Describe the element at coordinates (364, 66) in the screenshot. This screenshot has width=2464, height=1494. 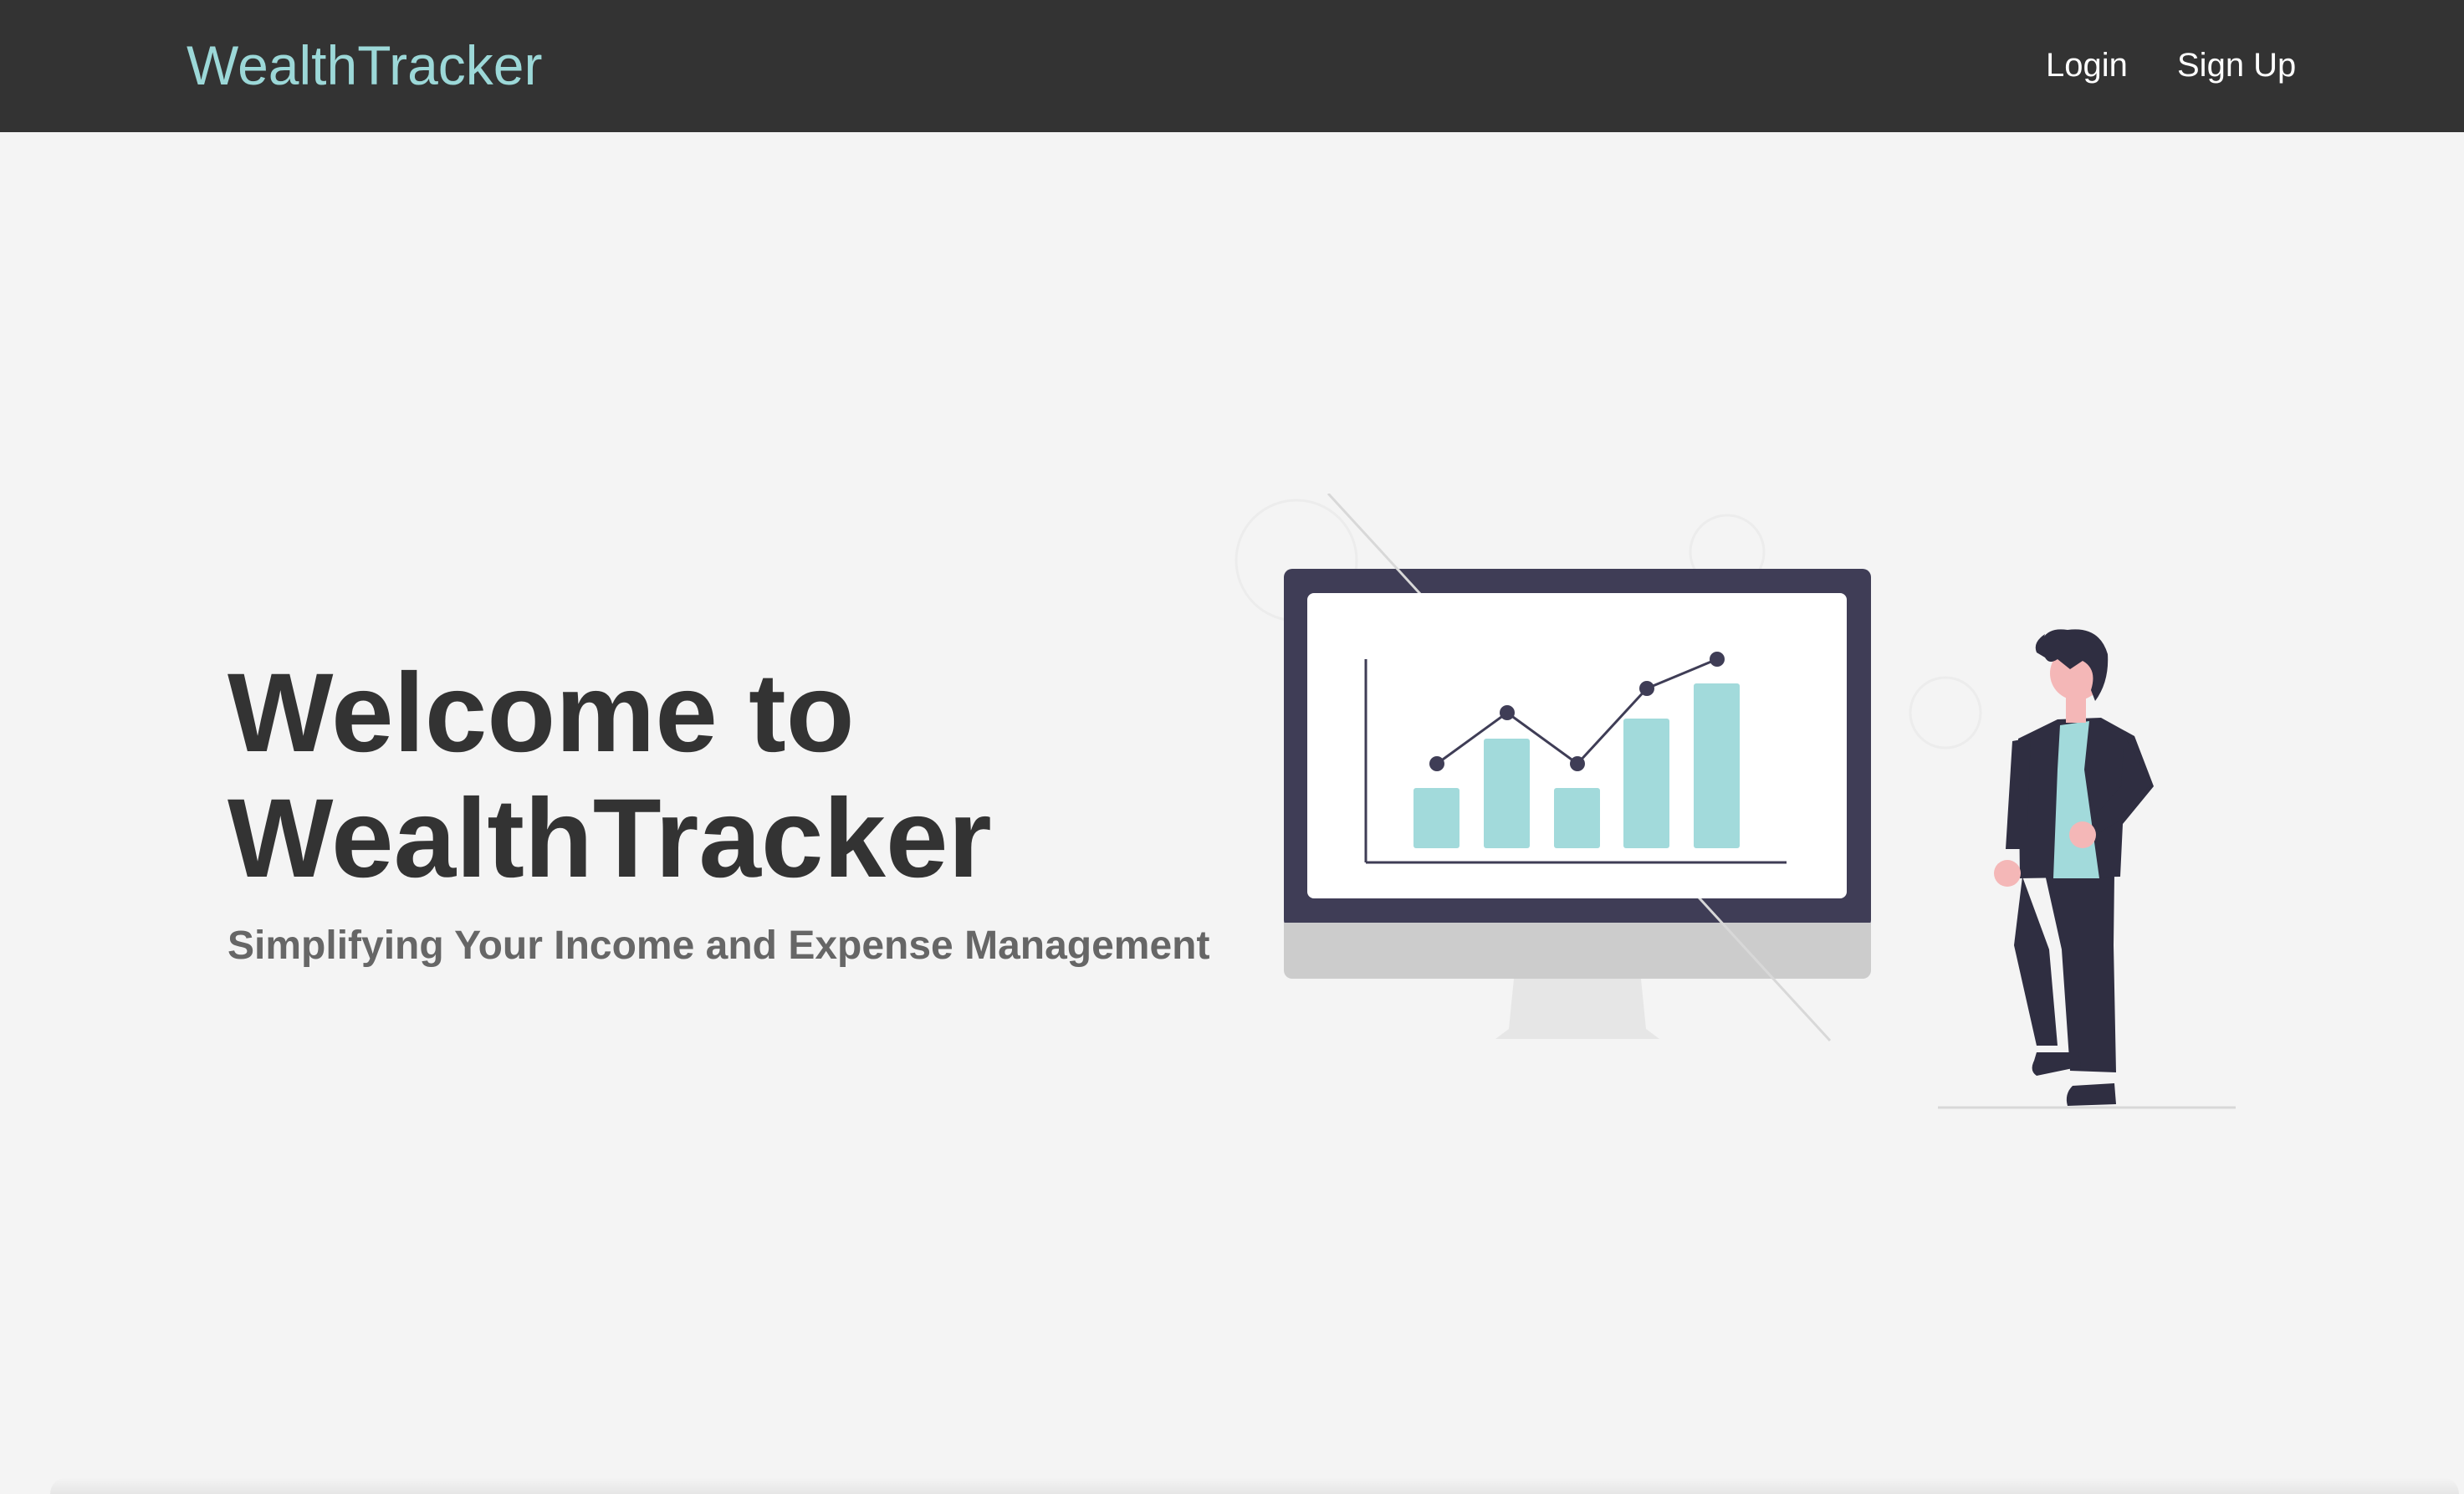
I see `brand-logo-link: WealthTracker` at that location.